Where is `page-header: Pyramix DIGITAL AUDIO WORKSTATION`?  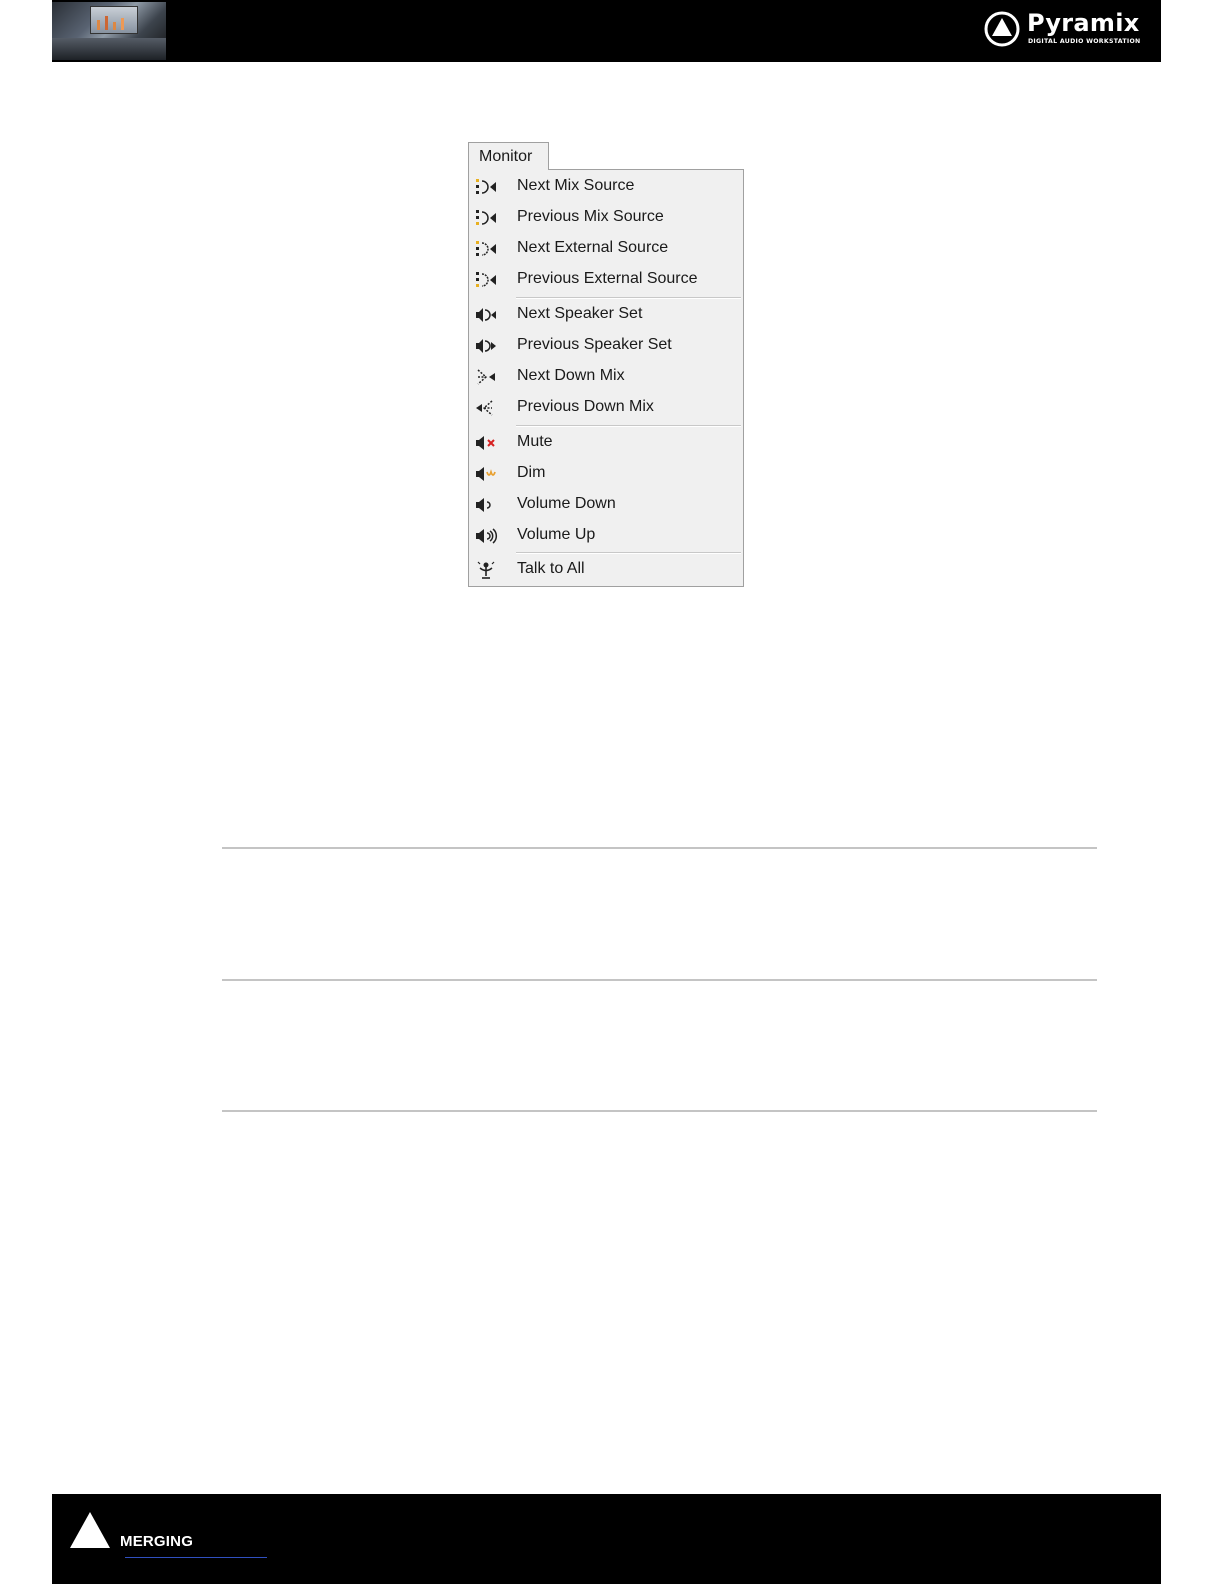 page-header: Pyramix DIGITAL AUDIO WORKSTATION is located at coordinates (606, 31).